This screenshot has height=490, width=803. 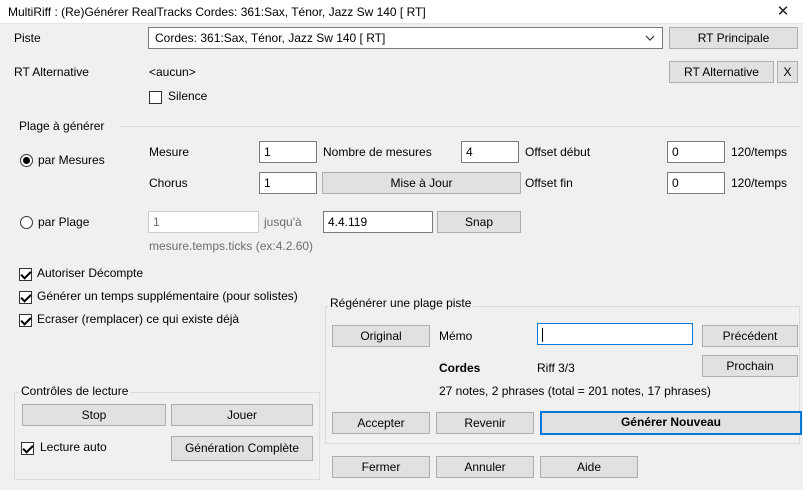 What do you see at coordinates (733, 38) in the screenshot?
I see `rt-main-button: RT Principale` at bounding box center [733, 38].